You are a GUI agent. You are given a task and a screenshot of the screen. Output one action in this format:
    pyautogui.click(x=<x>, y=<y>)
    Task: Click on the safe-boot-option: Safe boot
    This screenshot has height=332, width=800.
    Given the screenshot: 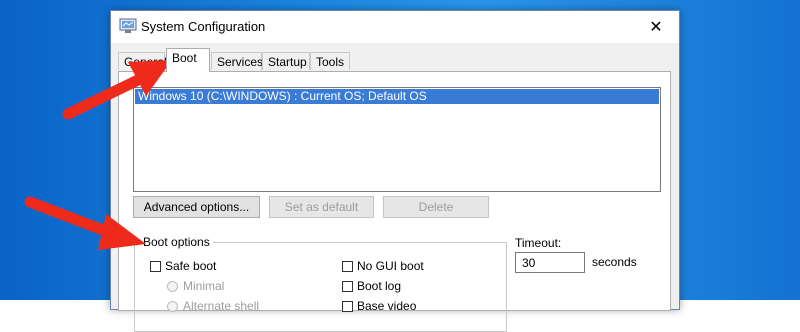 What is the action you would take?
    pyautogui.click(x=183, y=266)
    